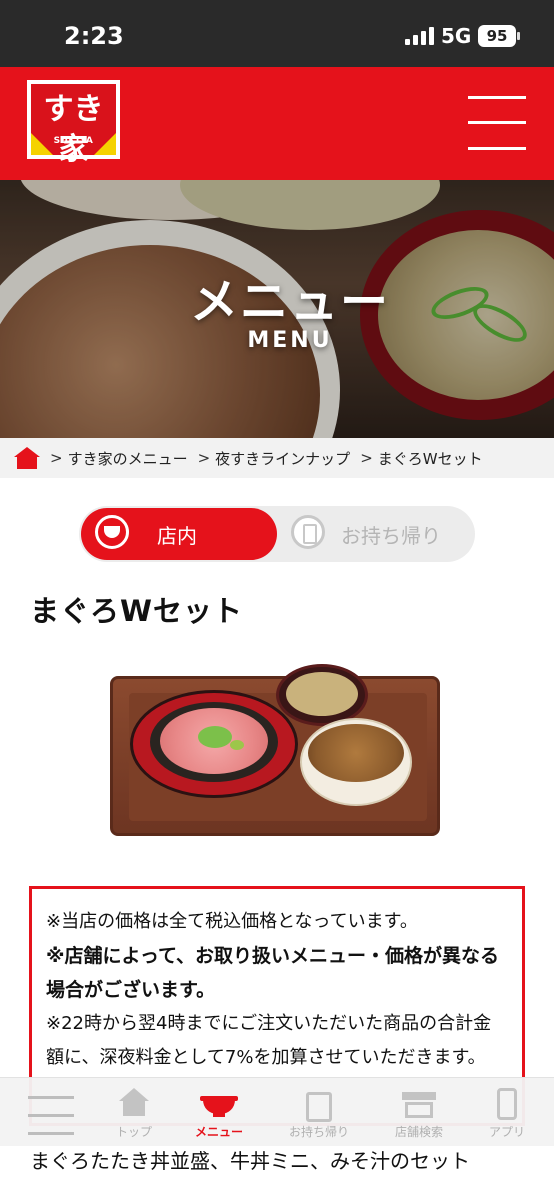  Describe the element at coordinates (94, 36) in the screenshot. I see `status-time: 2:23` at that location.